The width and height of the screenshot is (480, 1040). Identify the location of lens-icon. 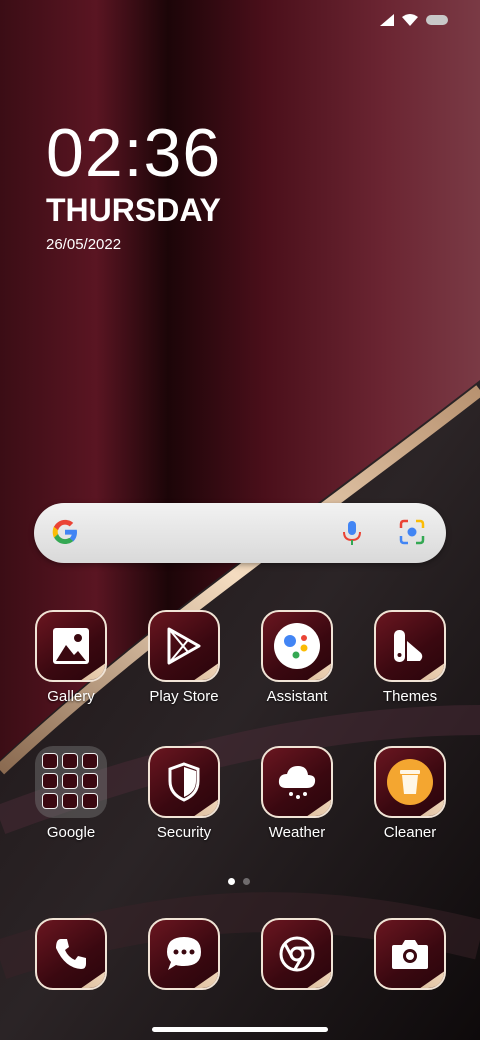
(412, 532).